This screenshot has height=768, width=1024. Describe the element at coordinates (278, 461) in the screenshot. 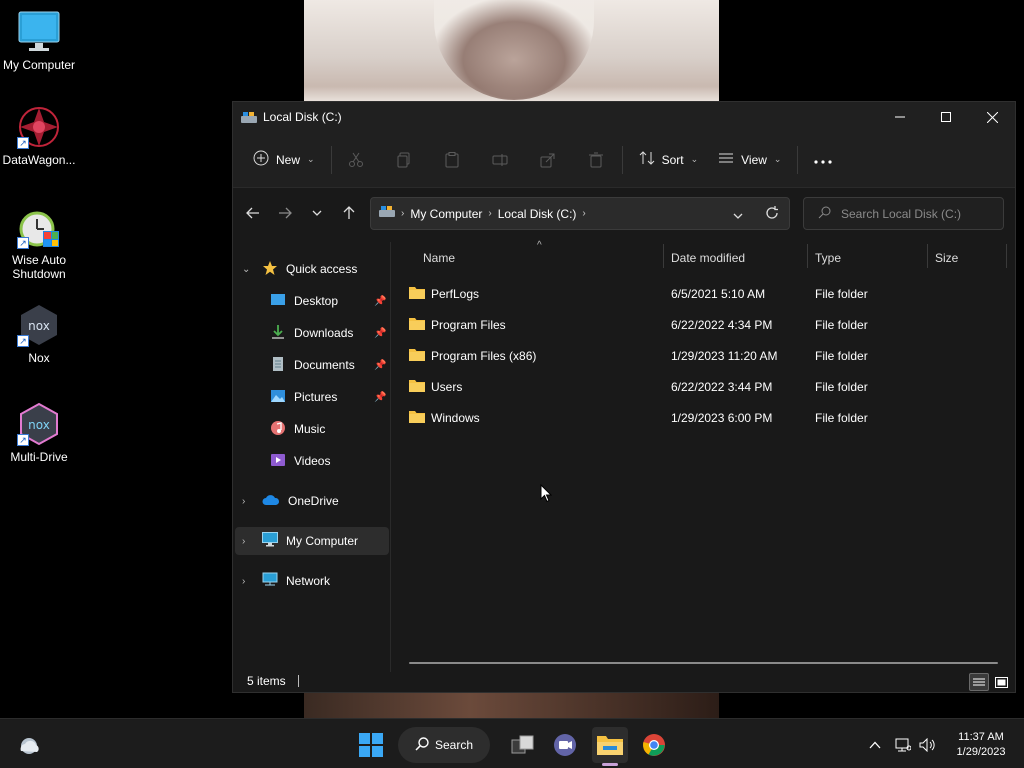

I see `video-icon` at that location.